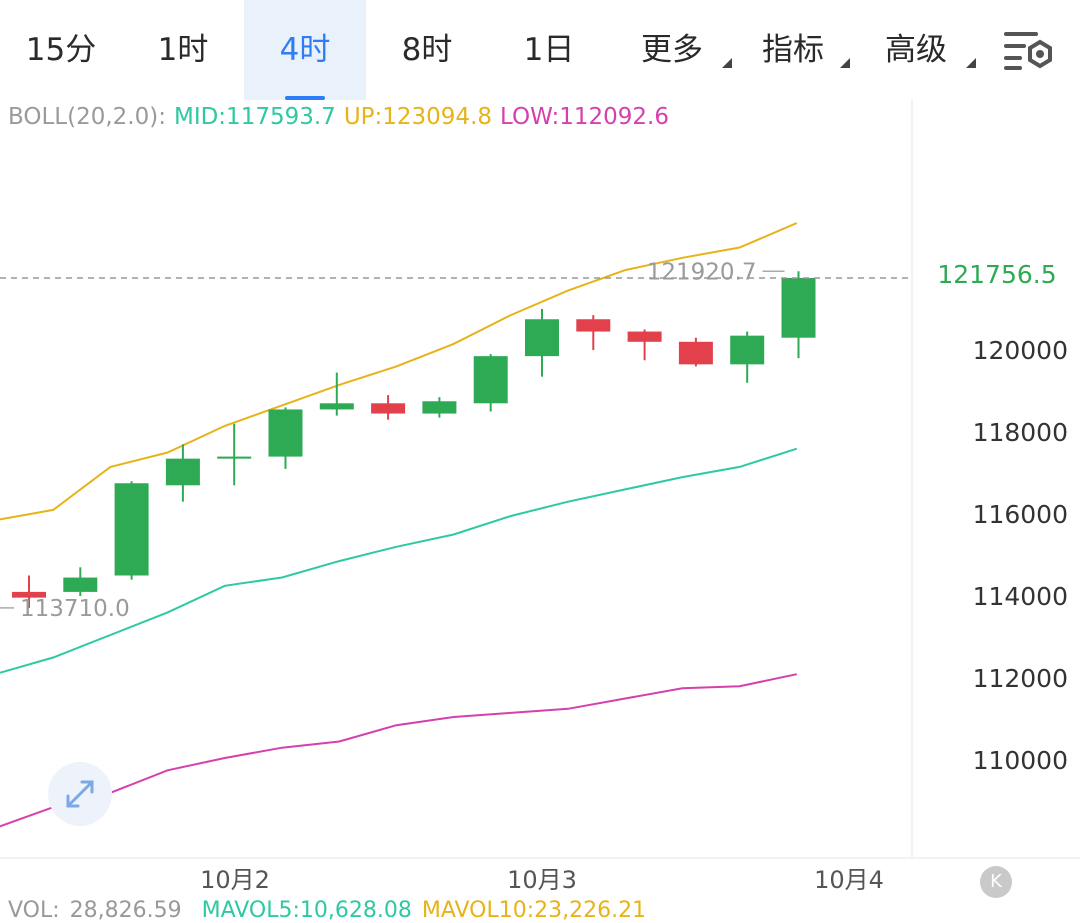  Describe the element at coordinates (1020, 514) in the screenshot. I see `y-axis-tick-label: 116000` at that location.